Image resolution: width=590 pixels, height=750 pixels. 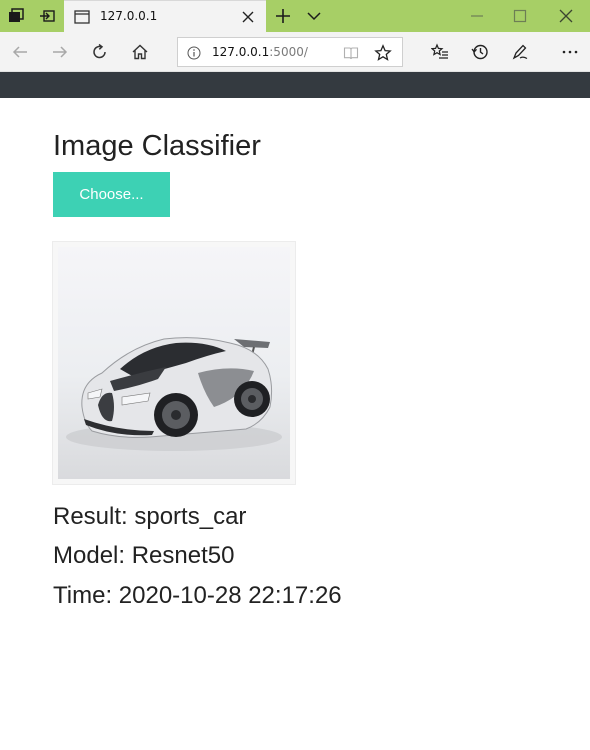 What do you see at coordinates (47, 16) in the screenshot?
I see `set-aside-tabs-icon` at bounding box center [47, 16].